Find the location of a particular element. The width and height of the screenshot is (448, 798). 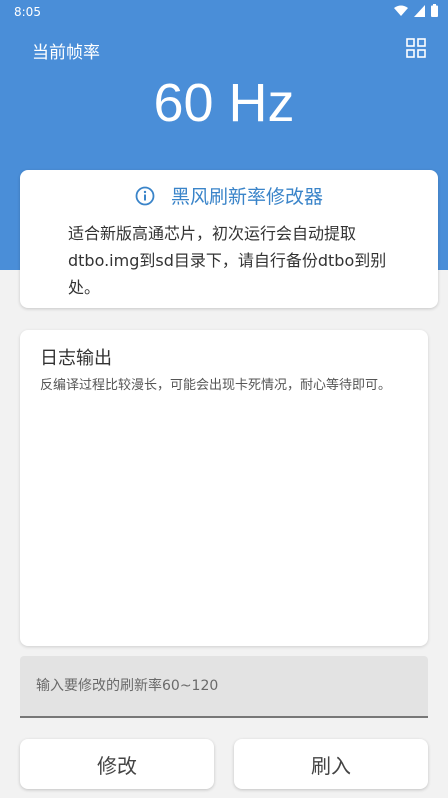

wifi-icon is located at coordinates (401, 12).